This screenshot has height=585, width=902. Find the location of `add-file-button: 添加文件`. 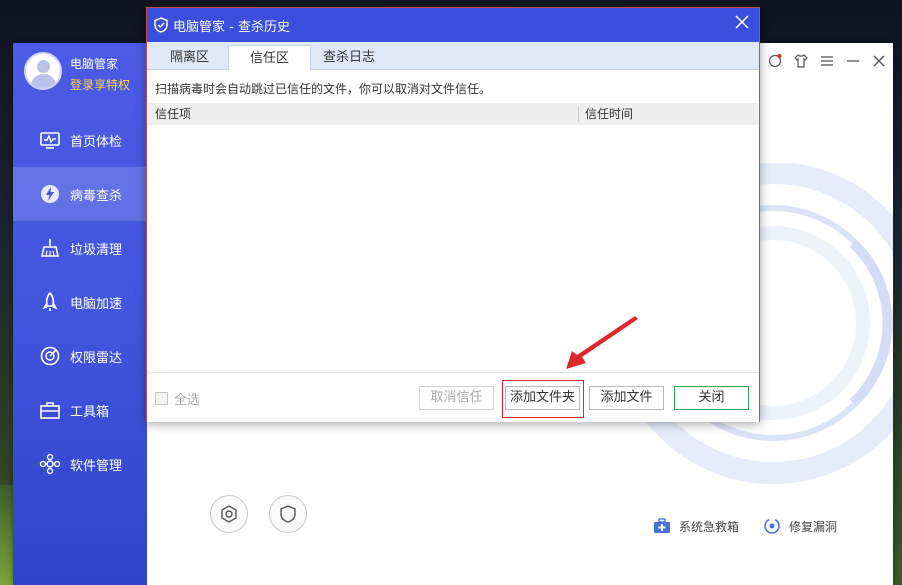

add-file-button: 添加文件 is located at coordinates (626, 398).